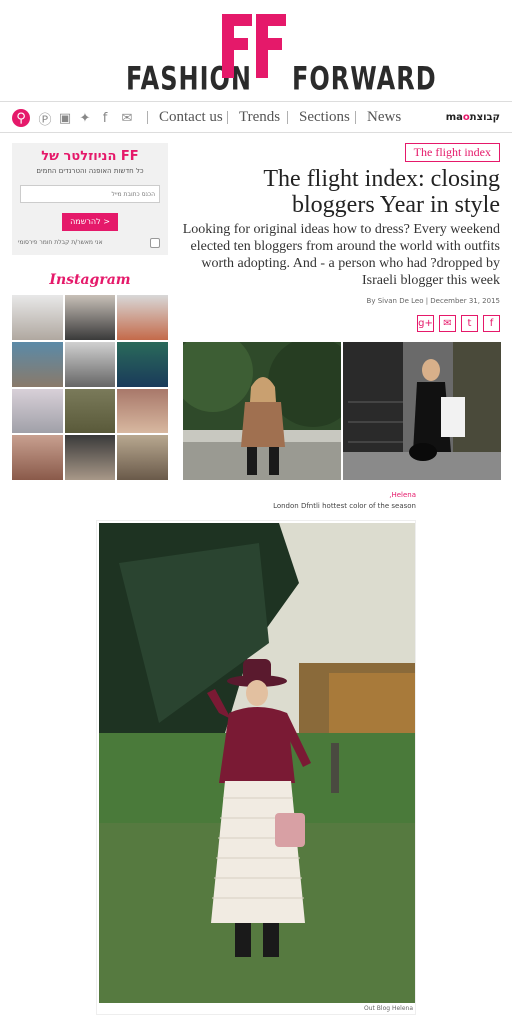 Image resolution: width=512 pixels, height=1024 pixels. What do you see at coordinates (484, 117) in the screenshot?
I see `brand-text-right: קבוצת` at bounding box center [484, 117].